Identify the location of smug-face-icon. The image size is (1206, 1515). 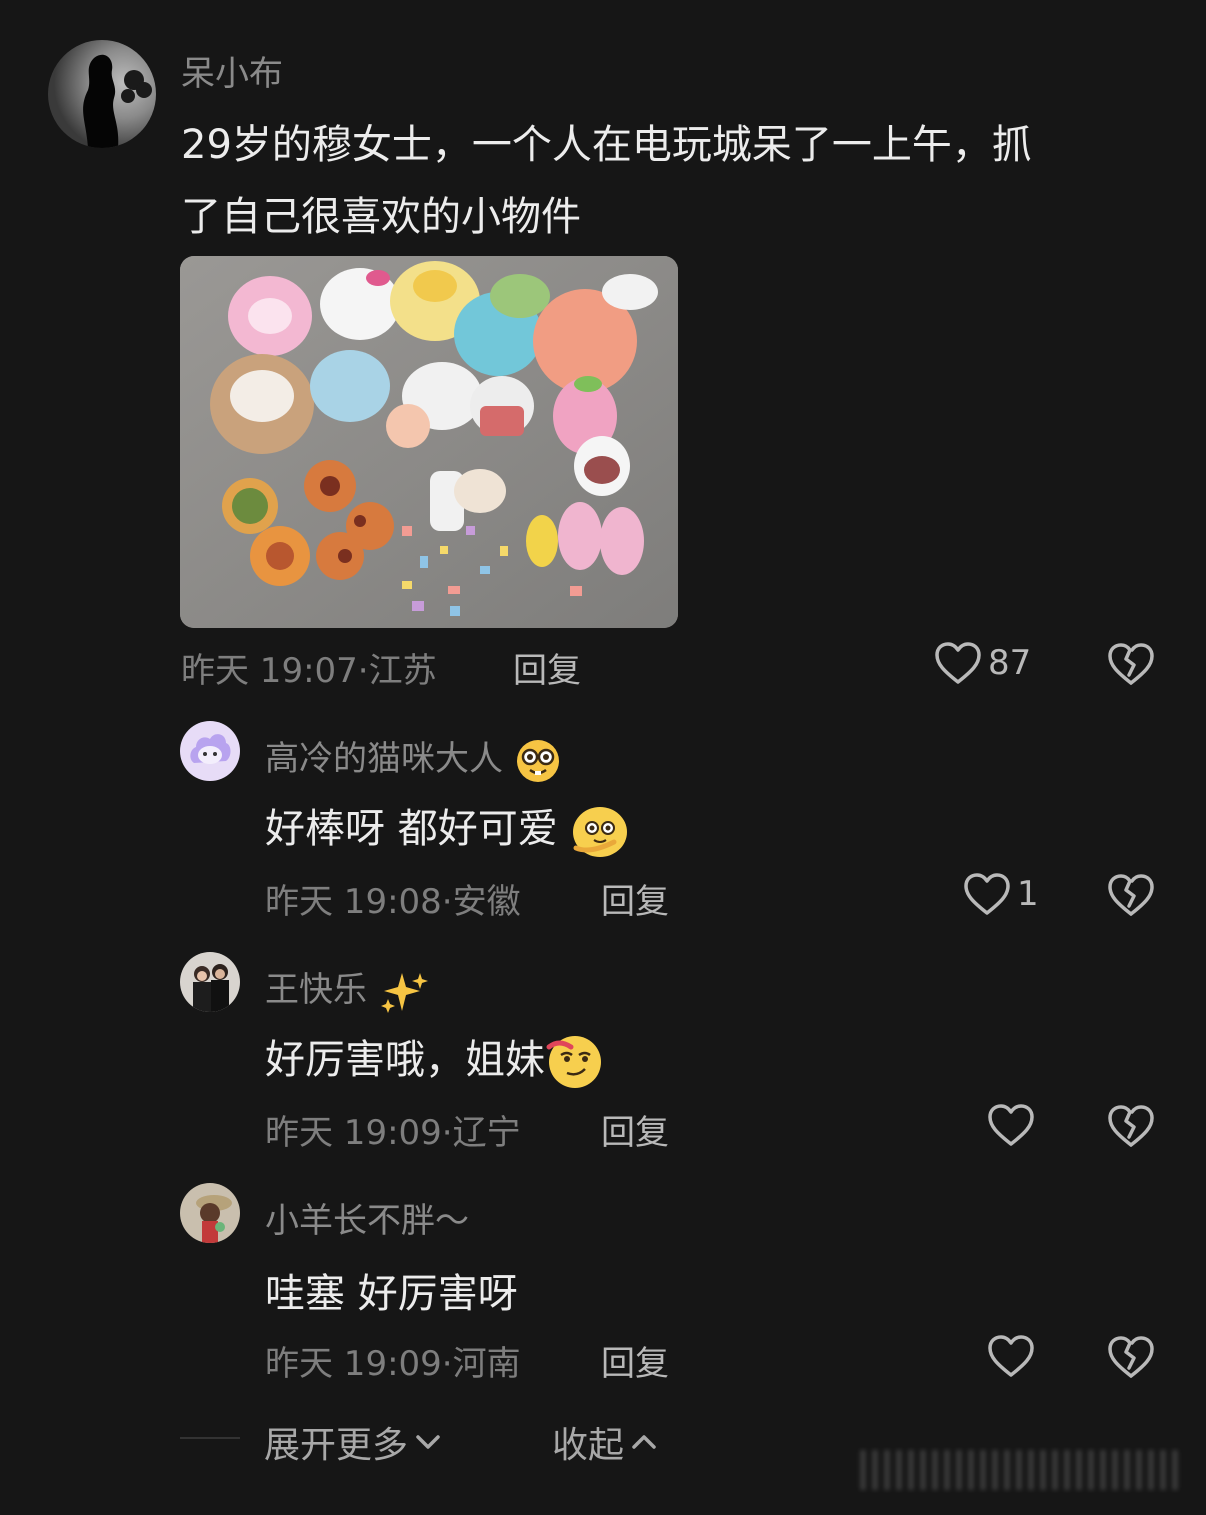
(573, 1062).